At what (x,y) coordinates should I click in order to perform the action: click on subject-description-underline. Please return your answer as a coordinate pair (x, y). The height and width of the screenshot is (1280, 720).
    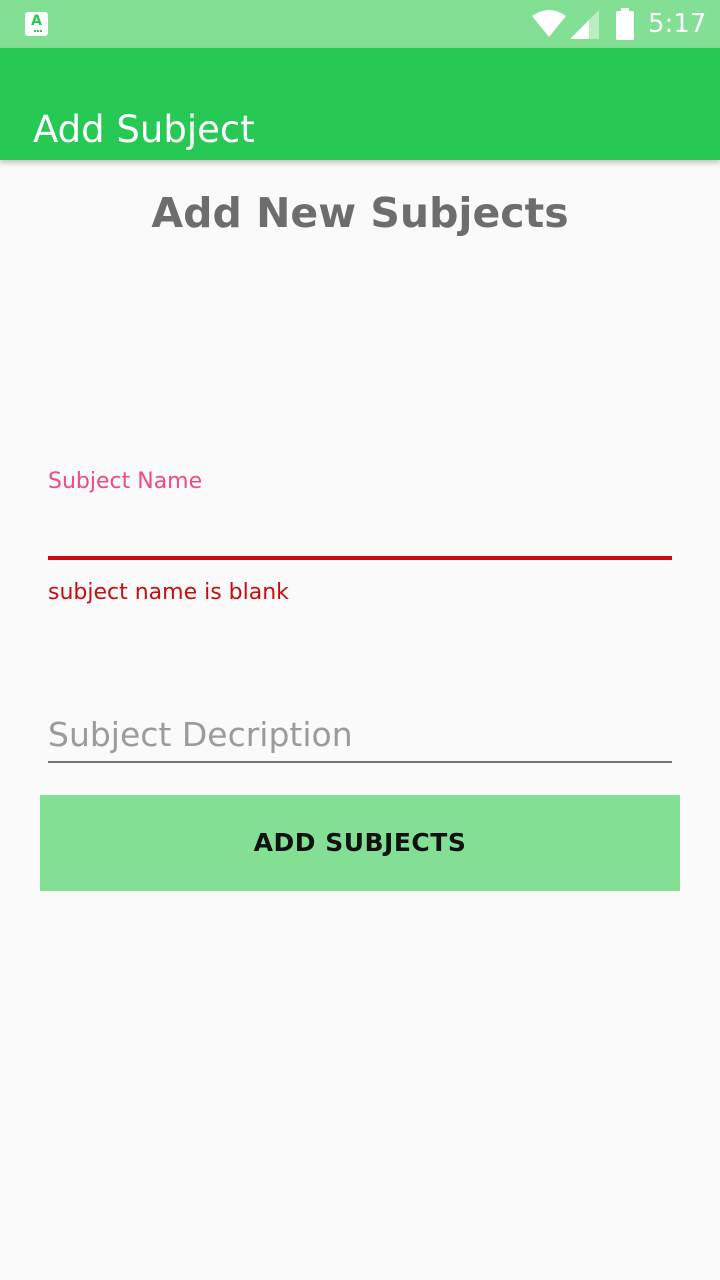
    Looking at the image, I should click on (360, 762).